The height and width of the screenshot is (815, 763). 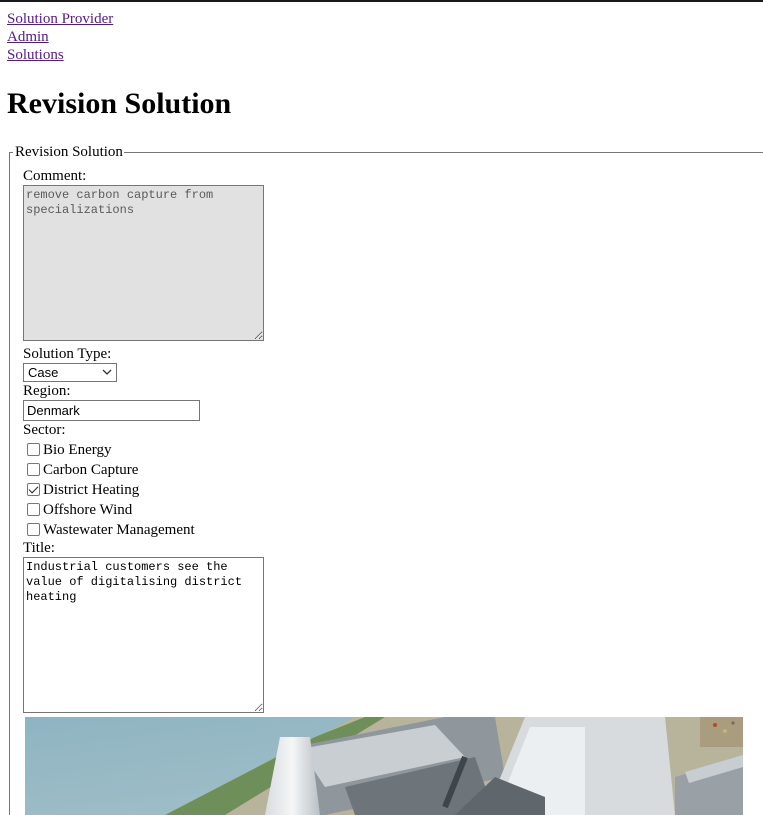 I want to click on breadcrumb: Solution Provider Admin Solutions, so click(x=60, y=37).